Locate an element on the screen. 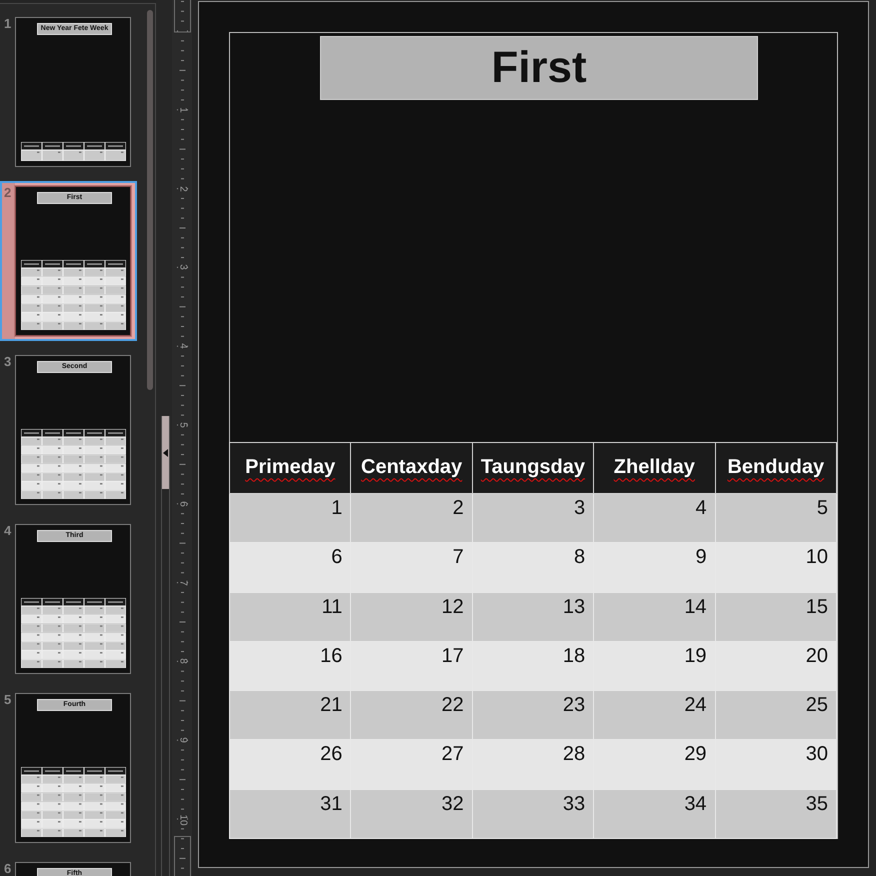  table-cell: 17 is located at coordinates (411, 666).